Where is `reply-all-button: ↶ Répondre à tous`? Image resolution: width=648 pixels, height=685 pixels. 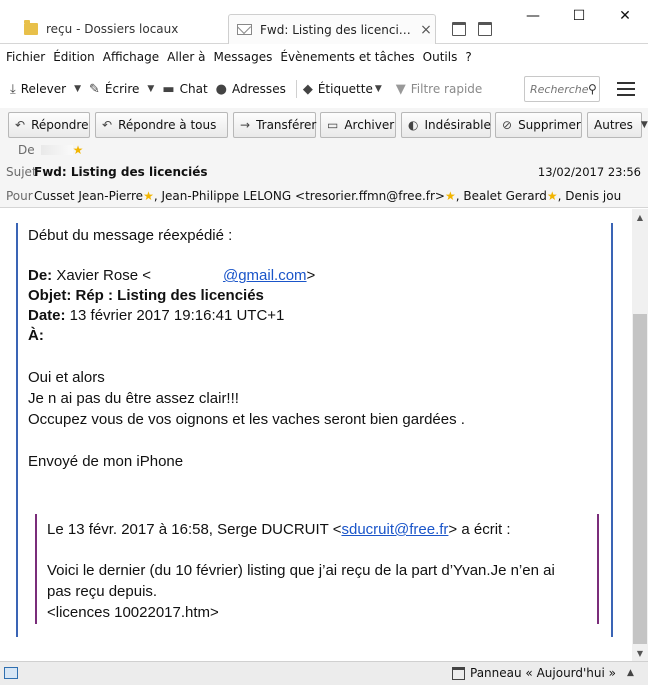 reply-all-button: ↶ Répondre à tous is located at coordinates (161, 125).